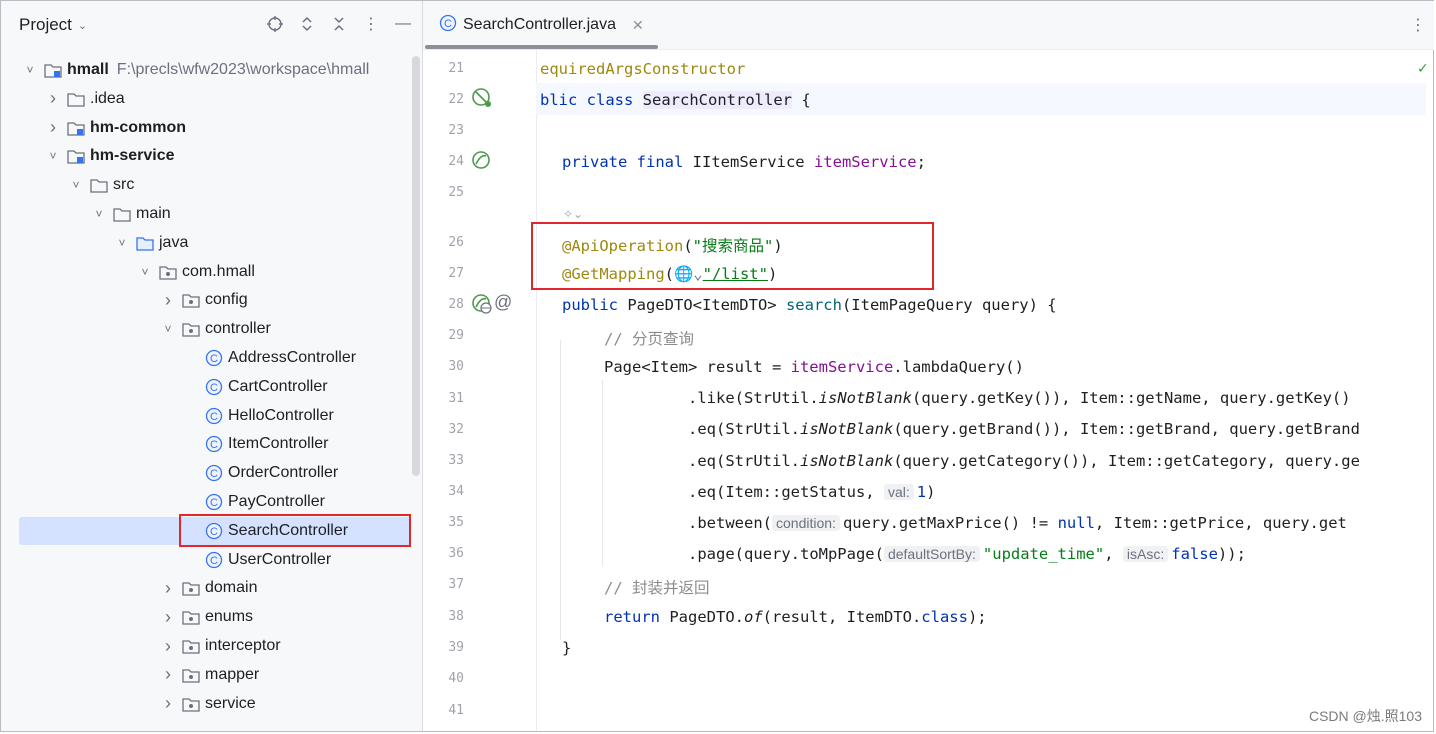  What do you see at coordinates (444, 335) in the screenshot?
I see `line-number: 29` at bounding box center [444, 335].